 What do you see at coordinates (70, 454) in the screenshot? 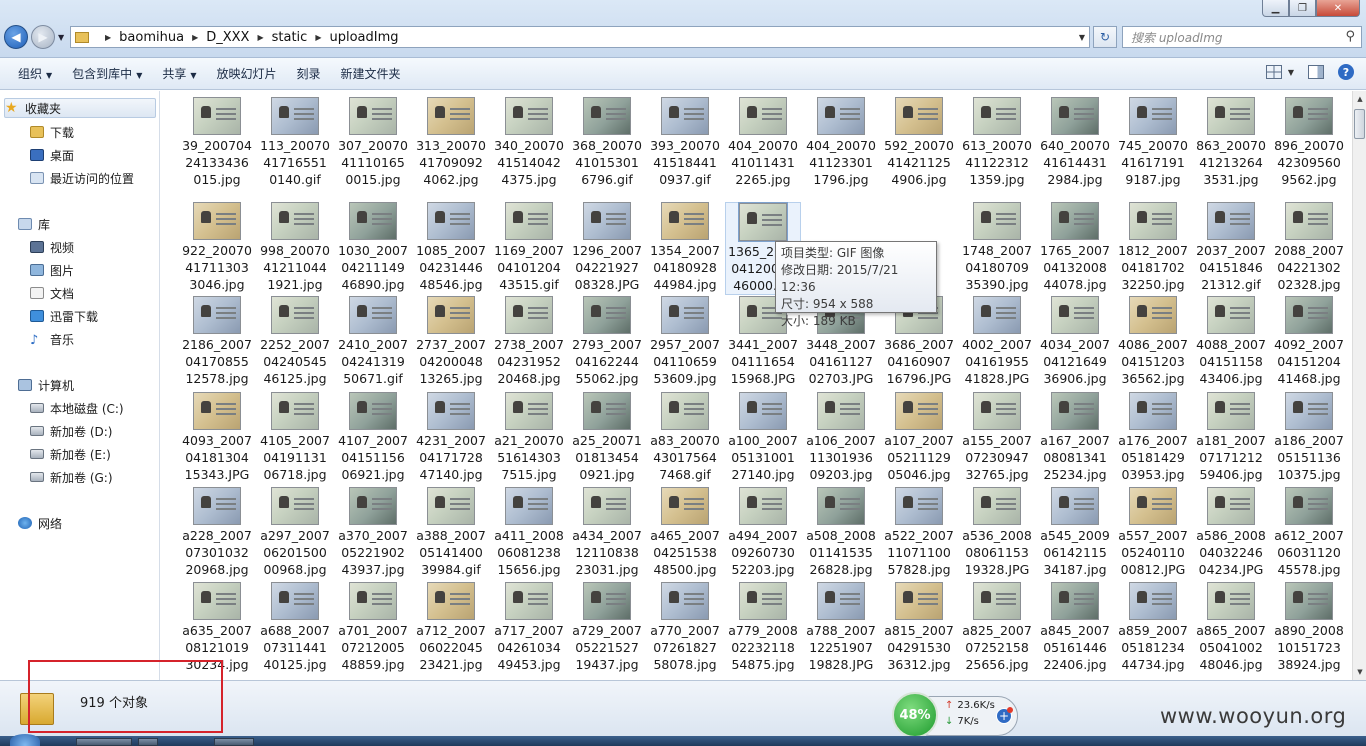
I see `nav-disk-e: 新加卷 (E:)` at bounding box center [70, 454].